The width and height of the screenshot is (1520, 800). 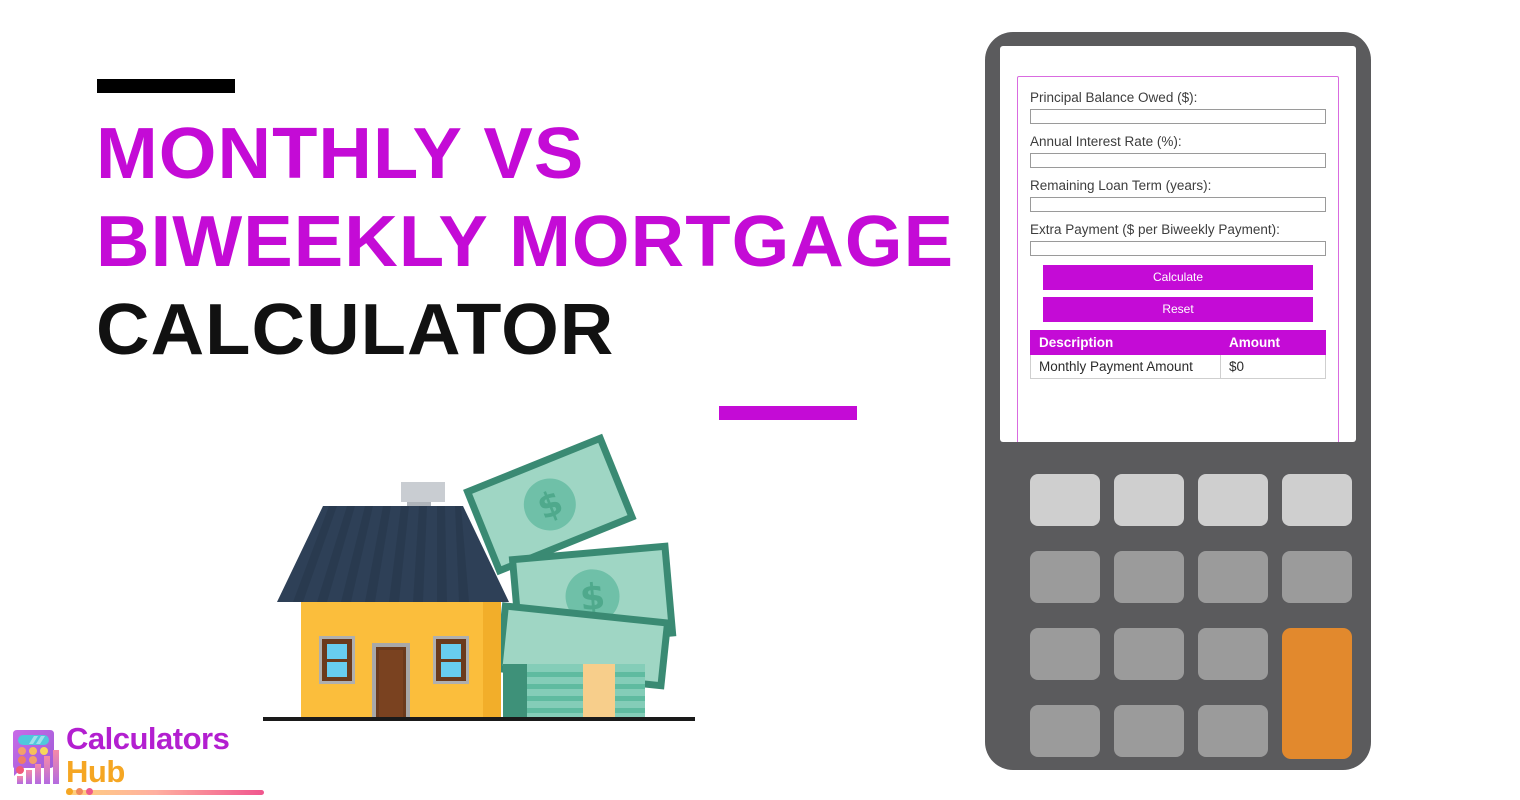 I want to click on results-header-amount: Amount, so click(x=1273, y=342).